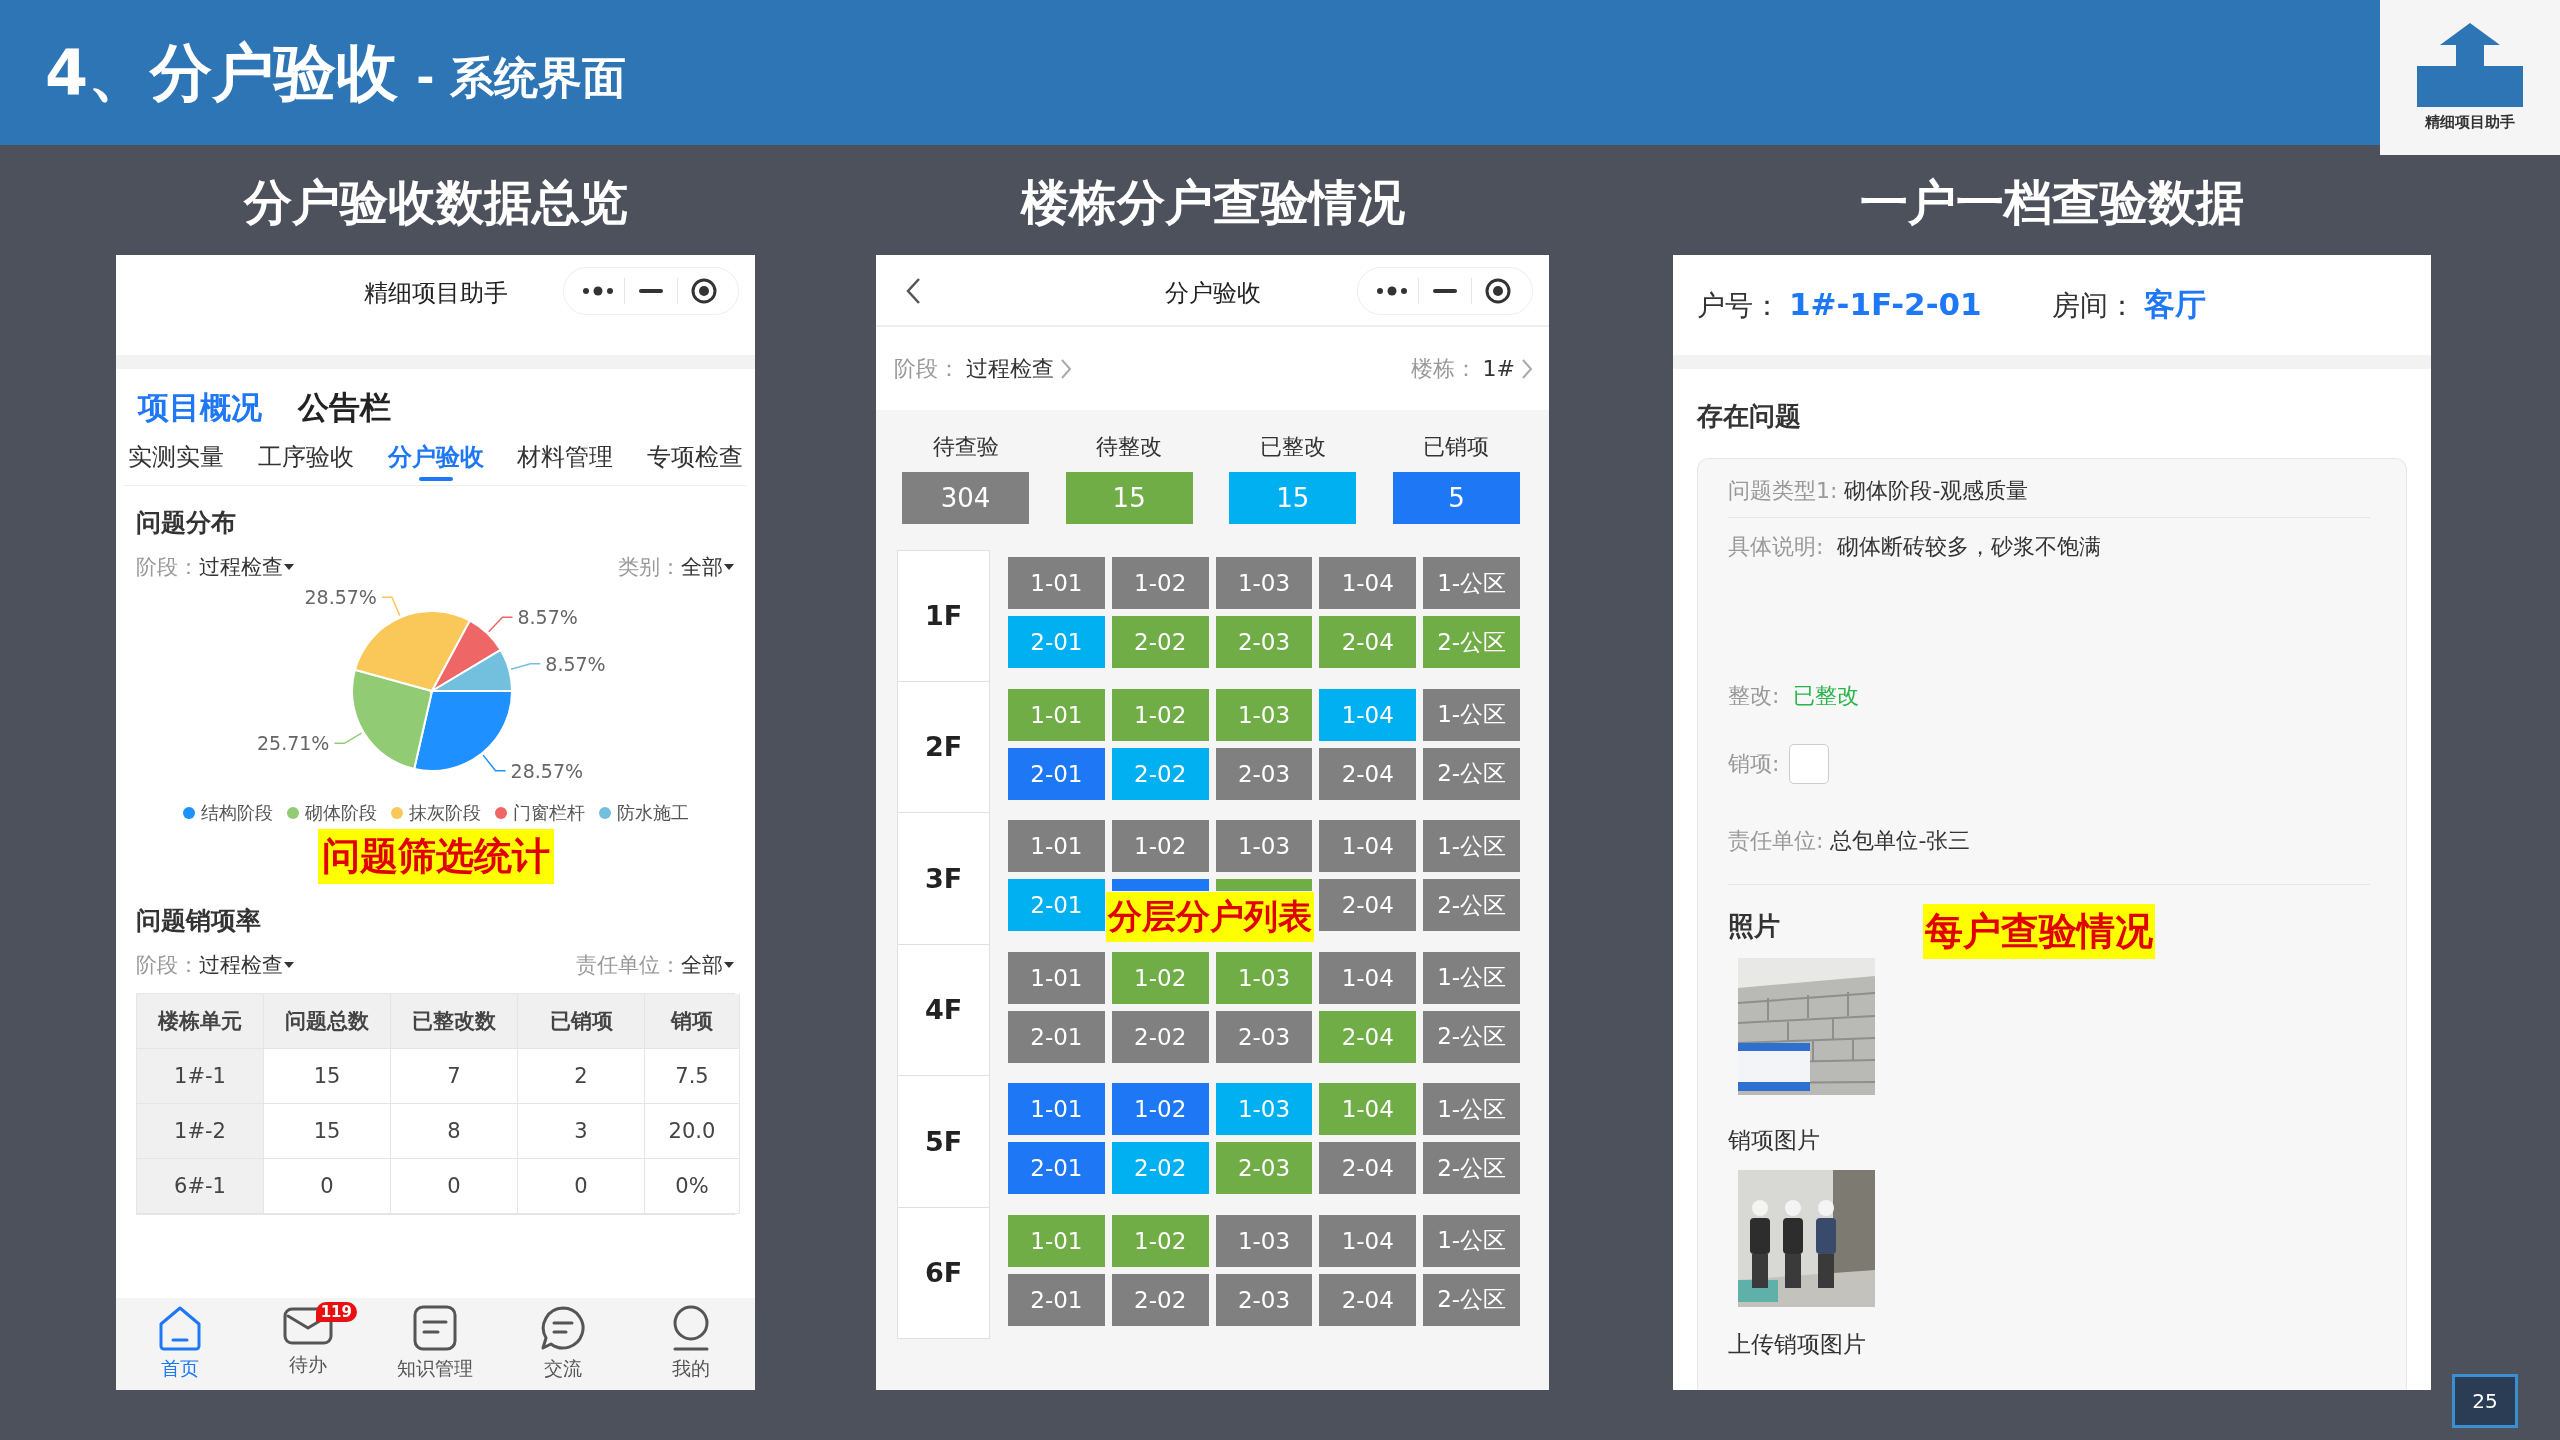  Describe the element at coordinates (1809, 764) in the screenshot. I see `checkbox` at that location.